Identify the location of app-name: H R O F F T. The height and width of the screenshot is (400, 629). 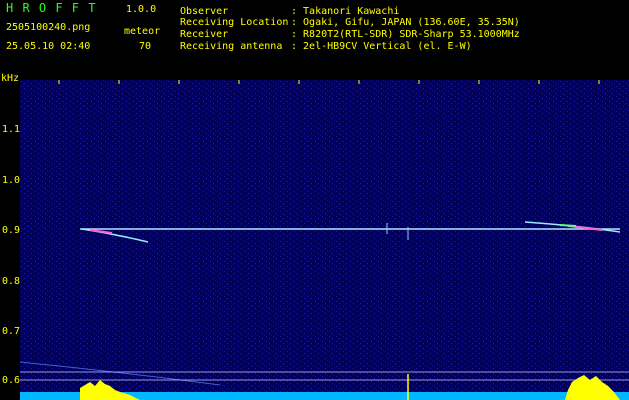
(51, 8).